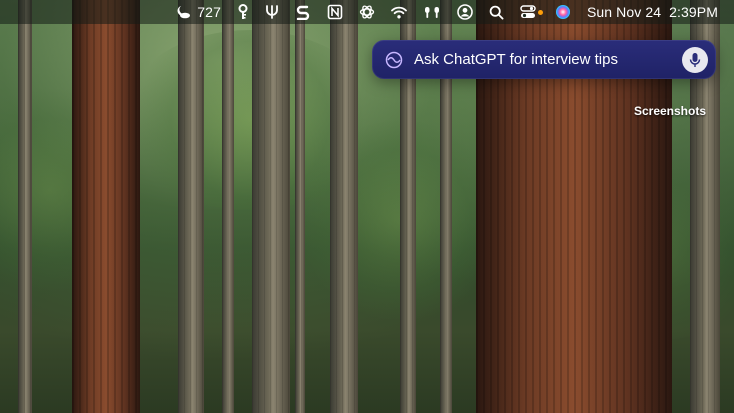 Image resolution: width=734 pixels, height=413 pixels. Describe the element at coordinates (183, 12) in the screenshot. I see `moon-cloud-icon` at that location.